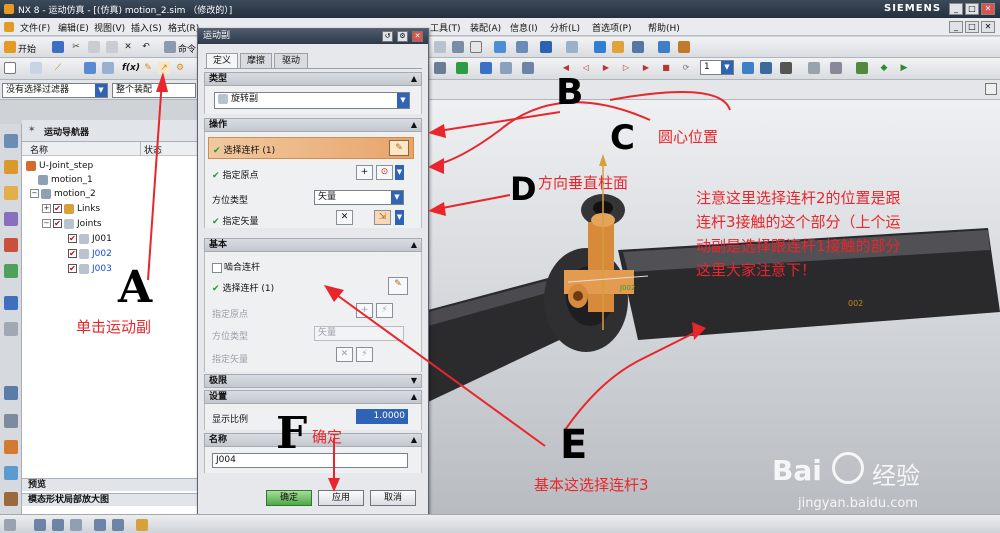 This screenshot has height=533, width=1000. Describe the element at coordinates (334, 293) in the screenshot. I see `arrow-e-head` at that location.